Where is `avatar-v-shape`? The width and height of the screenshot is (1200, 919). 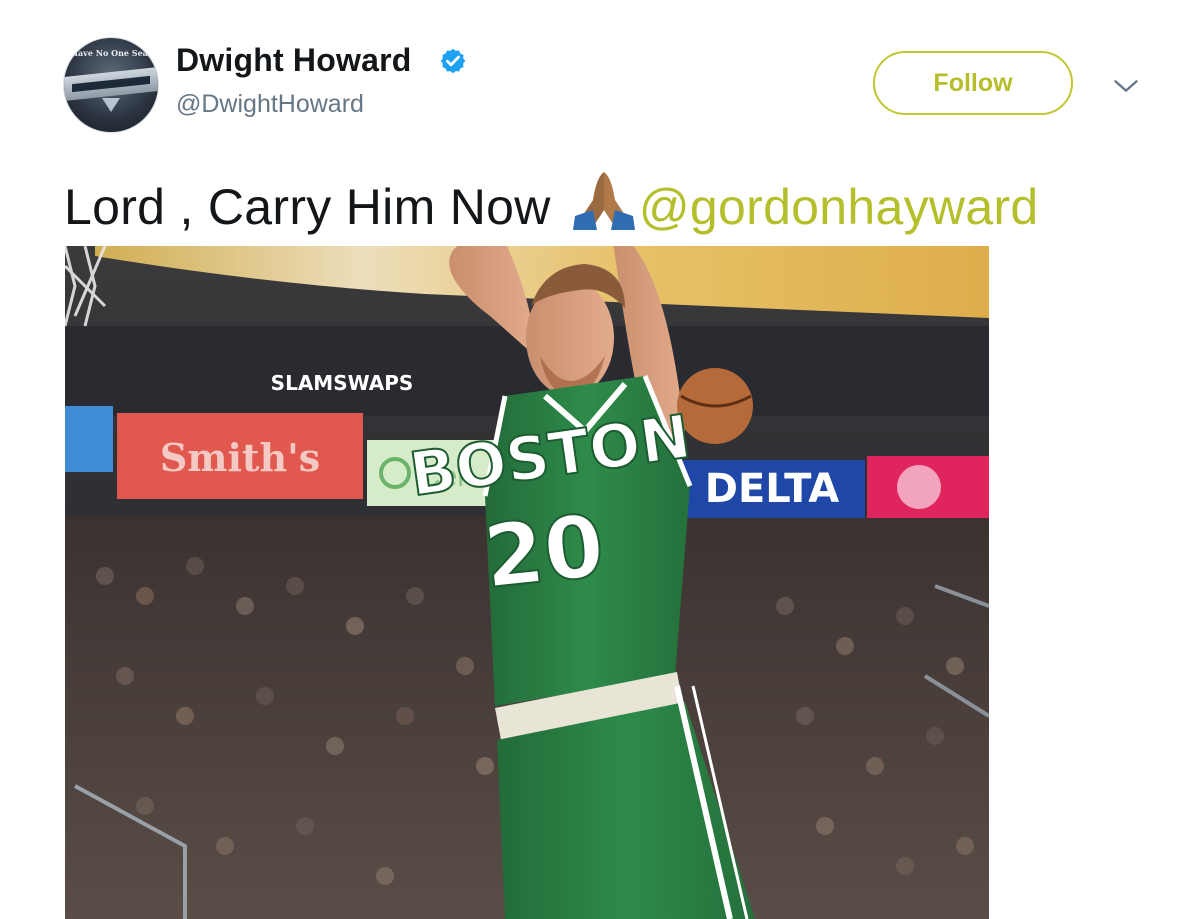
avatar-v-shape is located at coordinates (111, 105).